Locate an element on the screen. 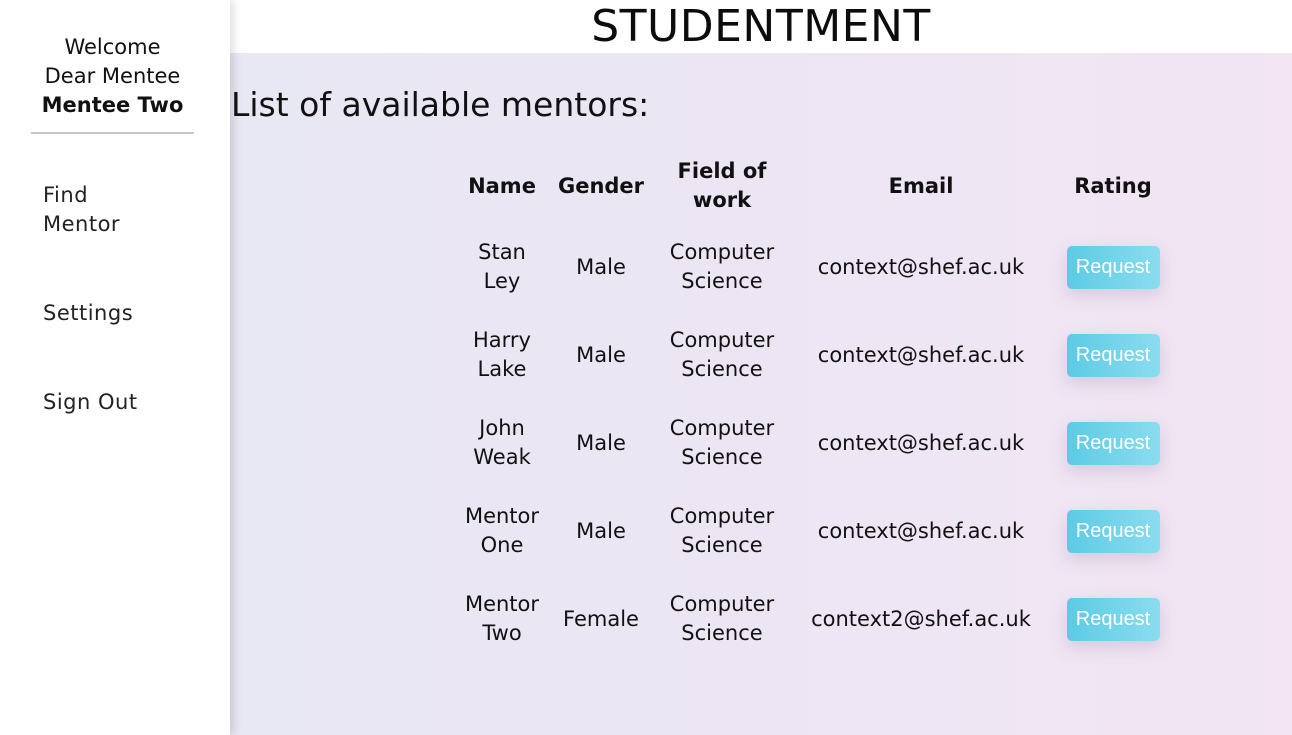 This screenshot has height=735, width=1292. column-header-email: Email is located at coordinates (921, 185).